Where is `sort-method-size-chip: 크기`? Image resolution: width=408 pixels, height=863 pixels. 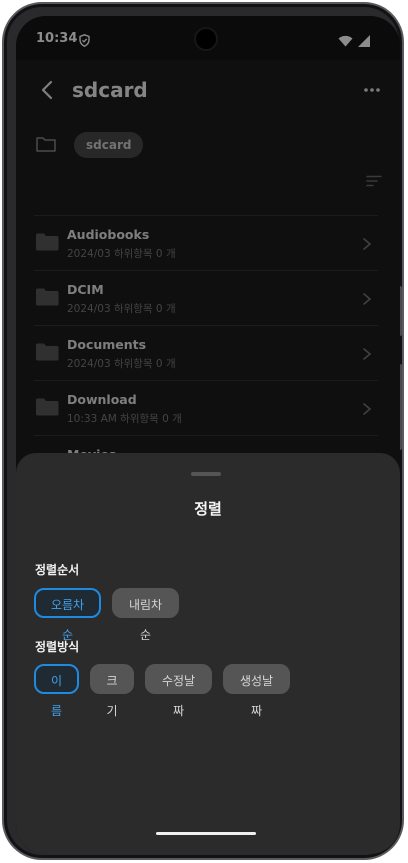
sort-method-size-chip: 크기 is located at coordinates (112, 691).